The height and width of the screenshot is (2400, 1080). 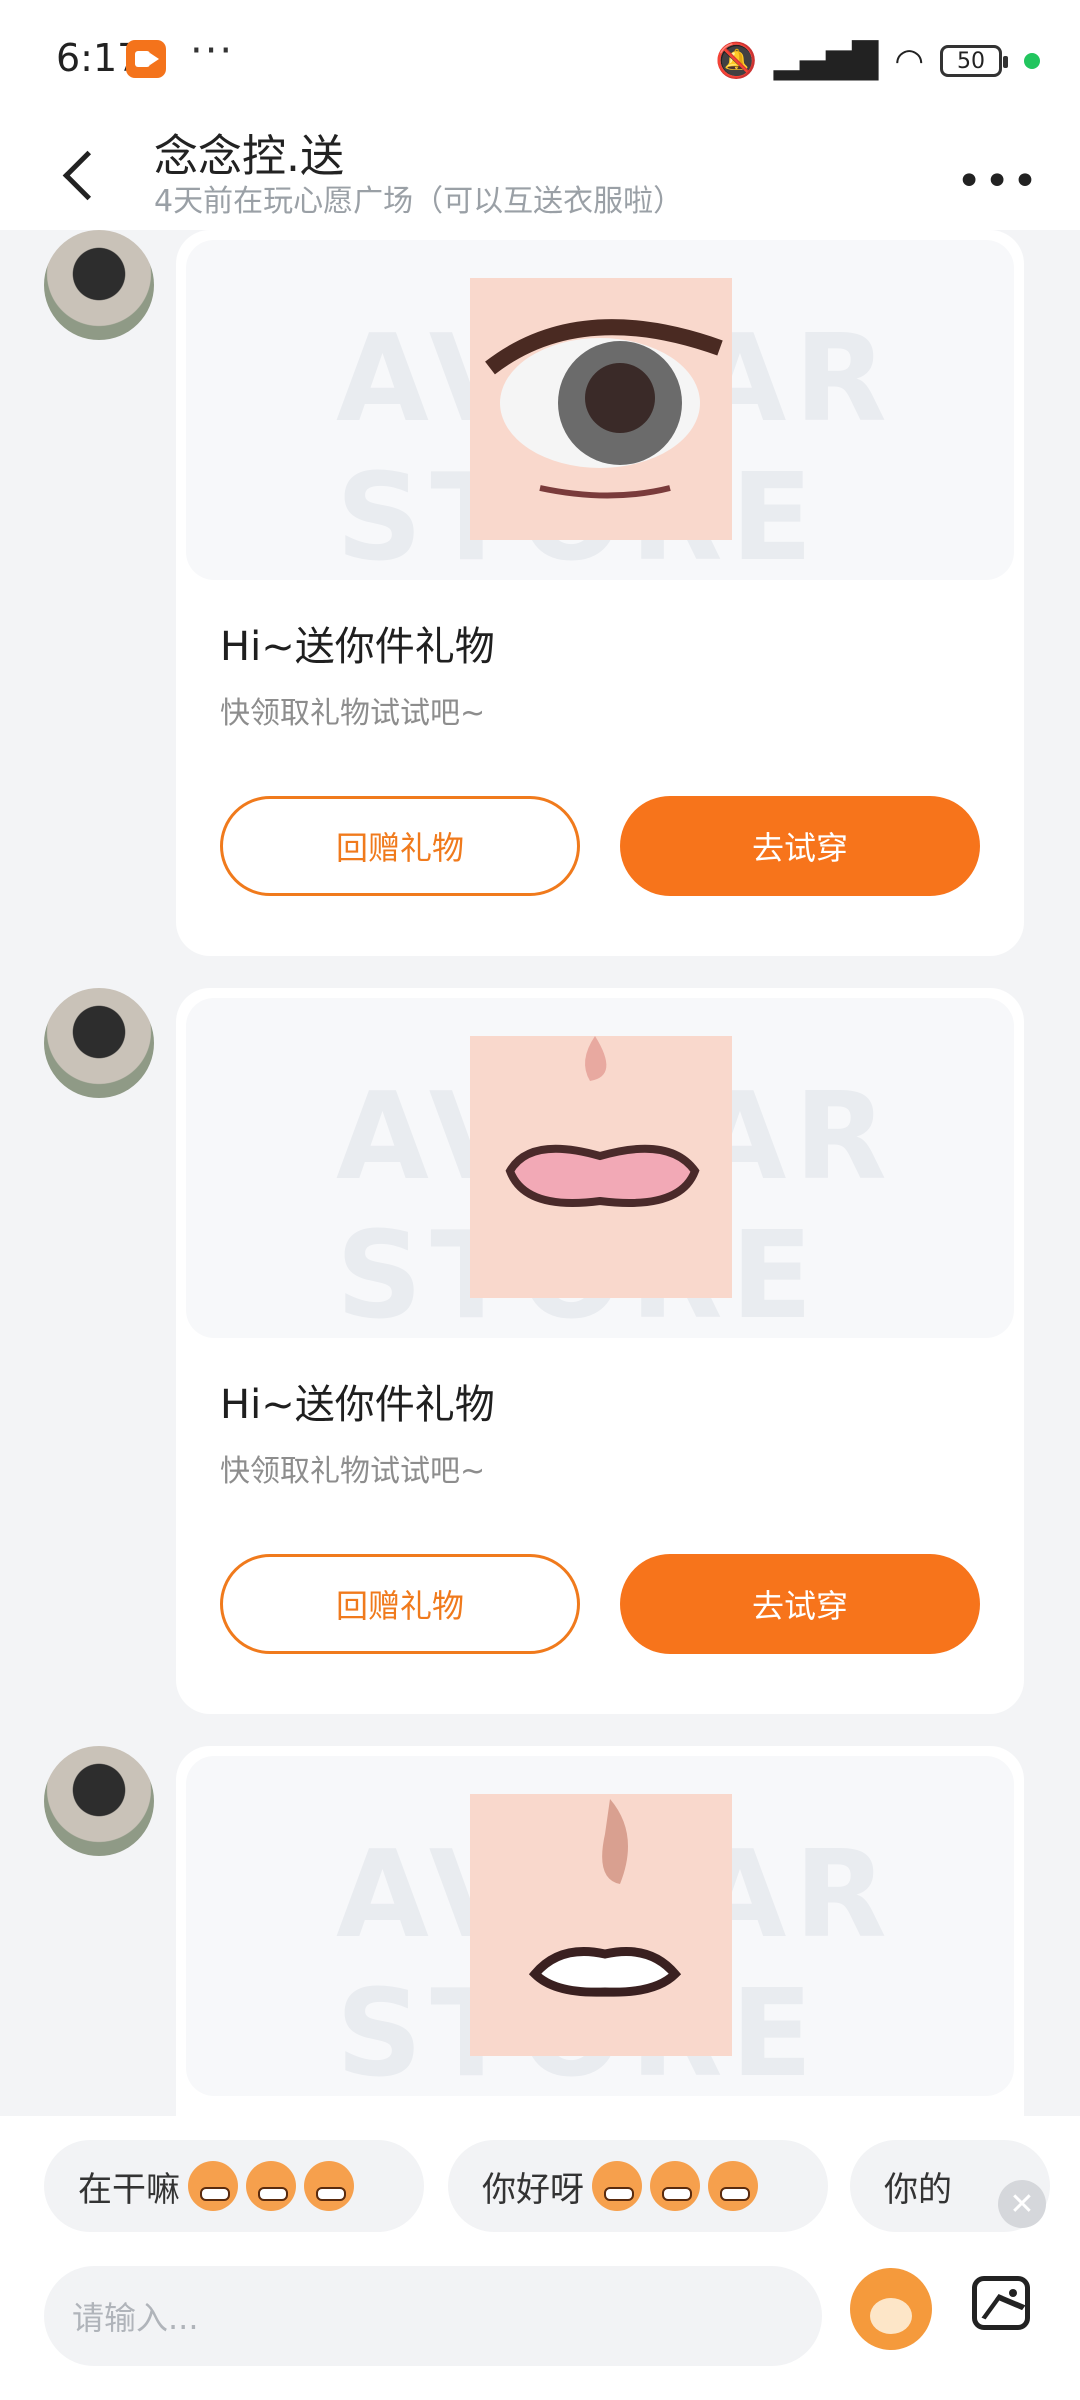 What do you see at coordinates (998, 181) in the screenshot?
I see `more-options-icon: •••` at bounding box center [998, 181].